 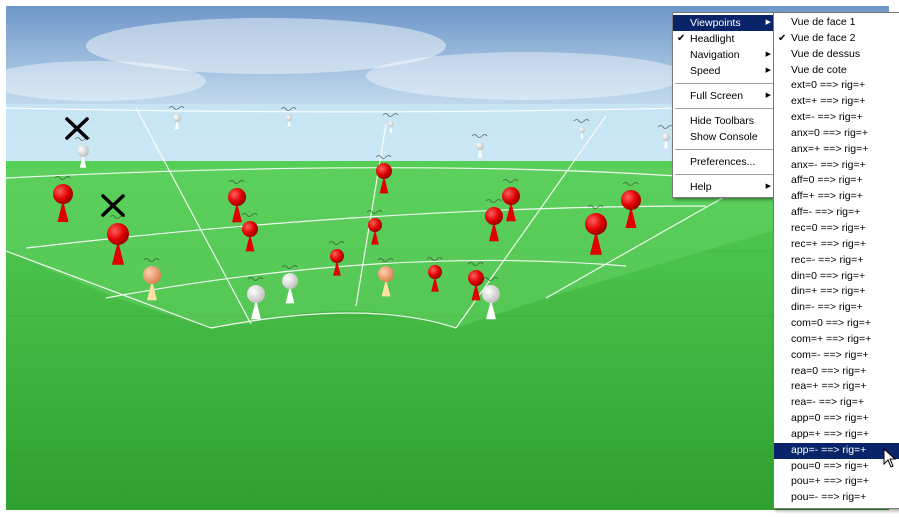 I want to click on viewpoint-item: din=+ ==> rig=+, so click(x=836, y=292).